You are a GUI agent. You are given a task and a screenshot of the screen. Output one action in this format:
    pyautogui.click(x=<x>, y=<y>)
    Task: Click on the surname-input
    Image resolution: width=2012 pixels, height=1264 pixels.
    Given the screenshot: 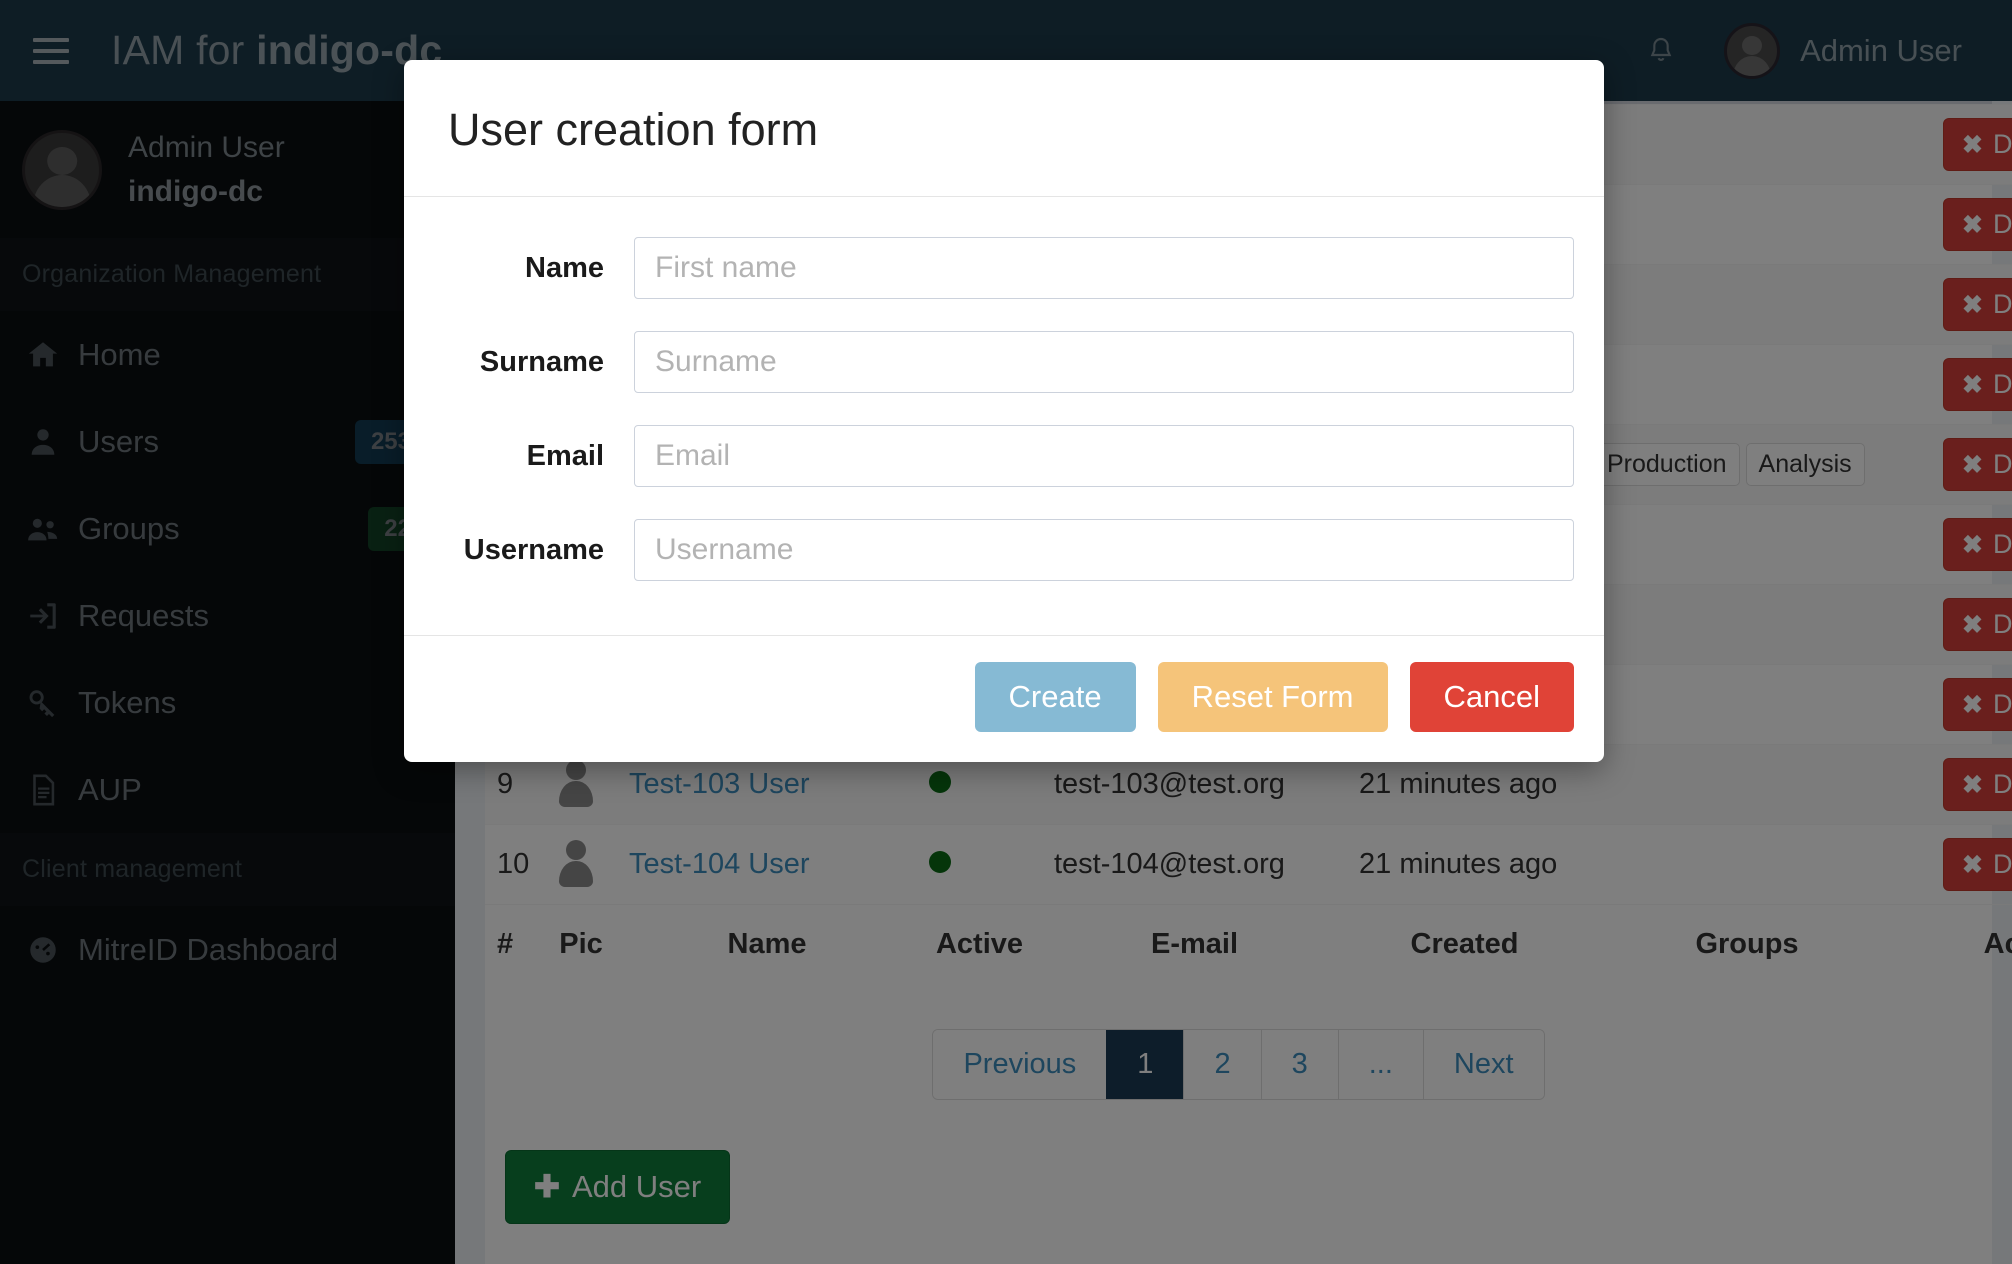 What is the action you would take?
    pyautogui.click(x=1104, y=362)
    